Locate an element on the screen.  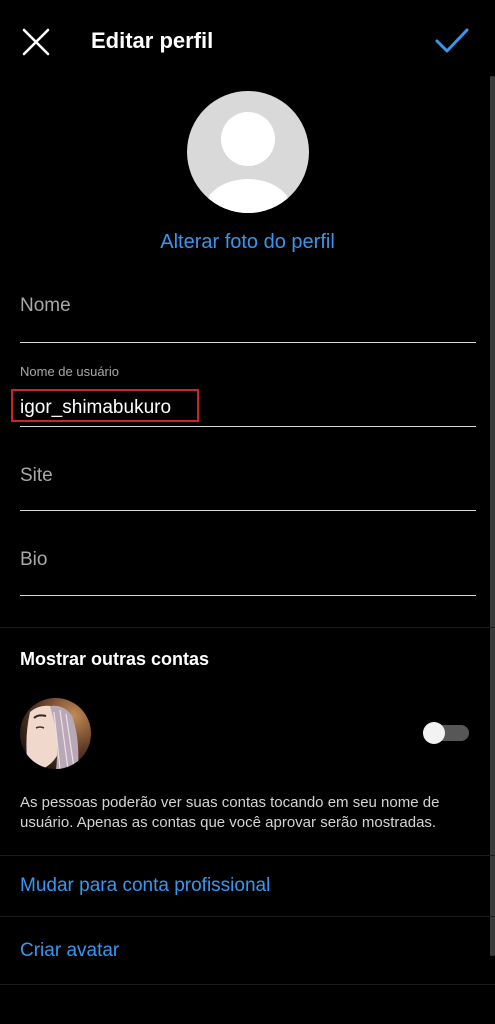
bio-placeholder: Bio is located at coordinates (34, 559).